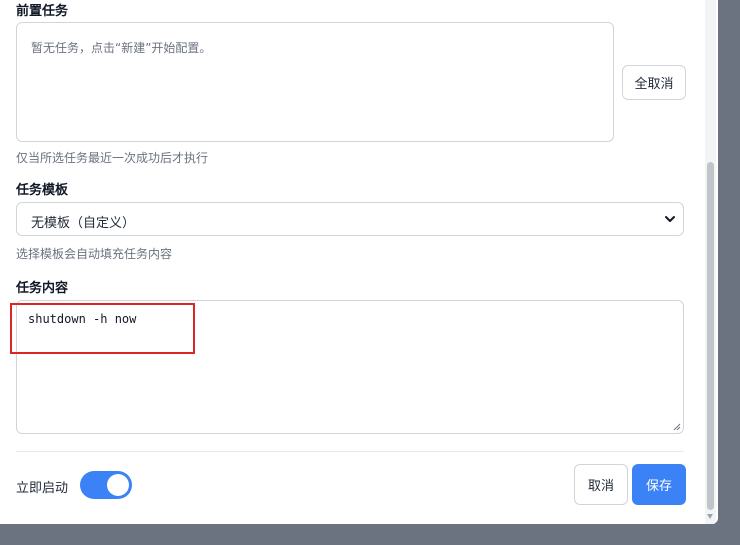  Describe the element at coordinates (677, 427) in the screenshot. I see `resize-grip-icon` at that location.